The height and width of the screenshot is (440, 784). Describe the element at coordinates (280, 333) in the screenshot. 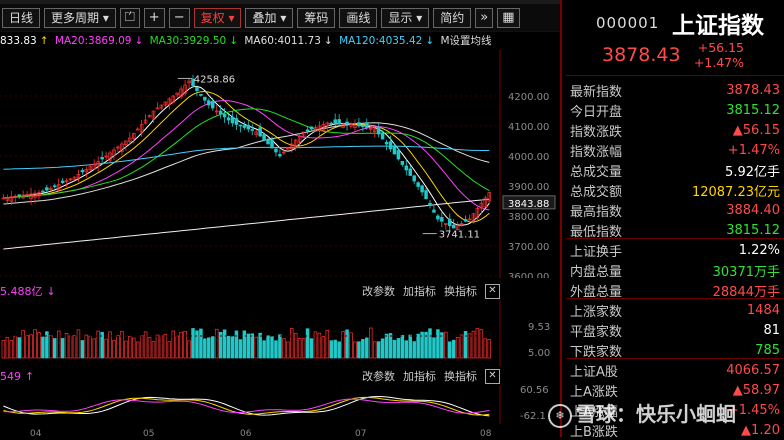

I see `volume-bar-chart: 9.53 5.00` at that location.